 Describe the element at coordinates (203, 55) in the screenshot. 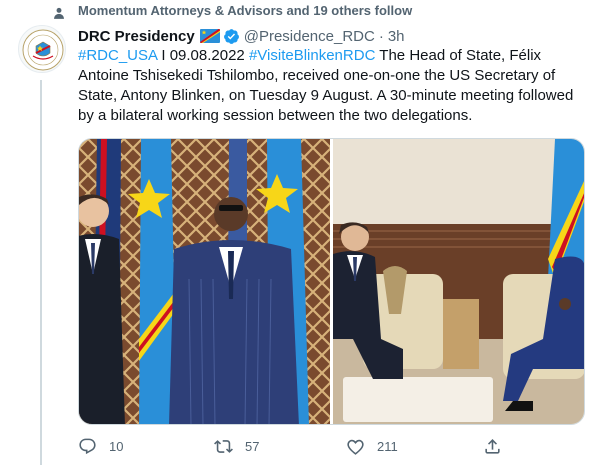

I see `tweet-text-part1: I 09.08.2022` at that location.